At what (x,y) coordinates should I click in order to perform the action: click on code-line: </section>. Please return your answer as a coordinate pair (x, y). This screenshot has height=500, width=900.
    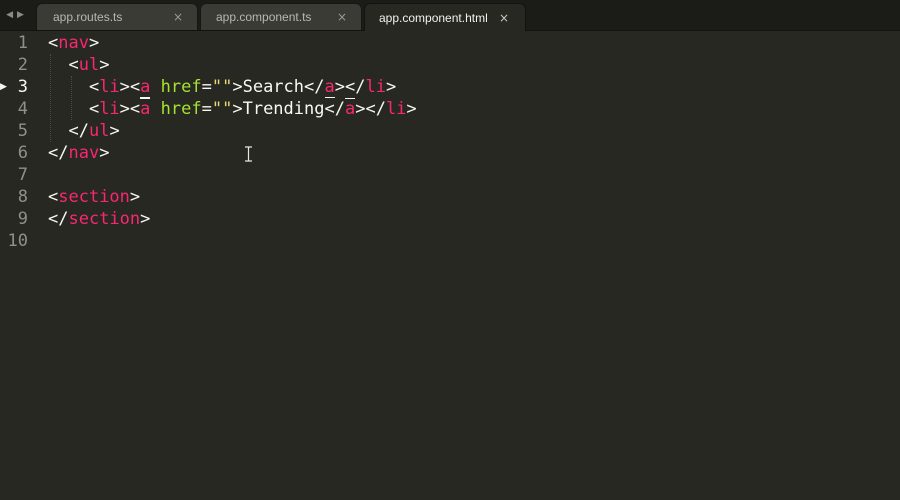
    Looking at the image, I should click on (99, 219).